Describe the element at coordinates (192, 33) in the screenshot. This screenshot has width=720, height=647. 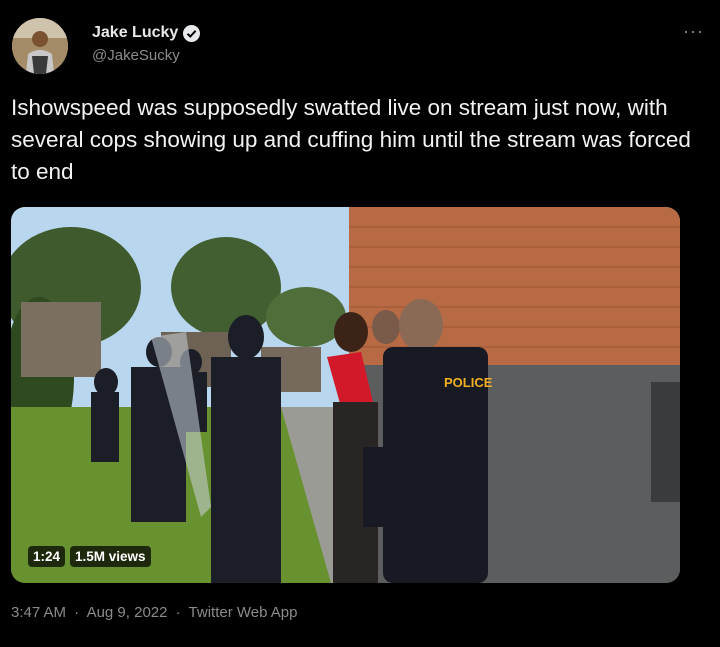
I see `verified-badge-icon` at that location.